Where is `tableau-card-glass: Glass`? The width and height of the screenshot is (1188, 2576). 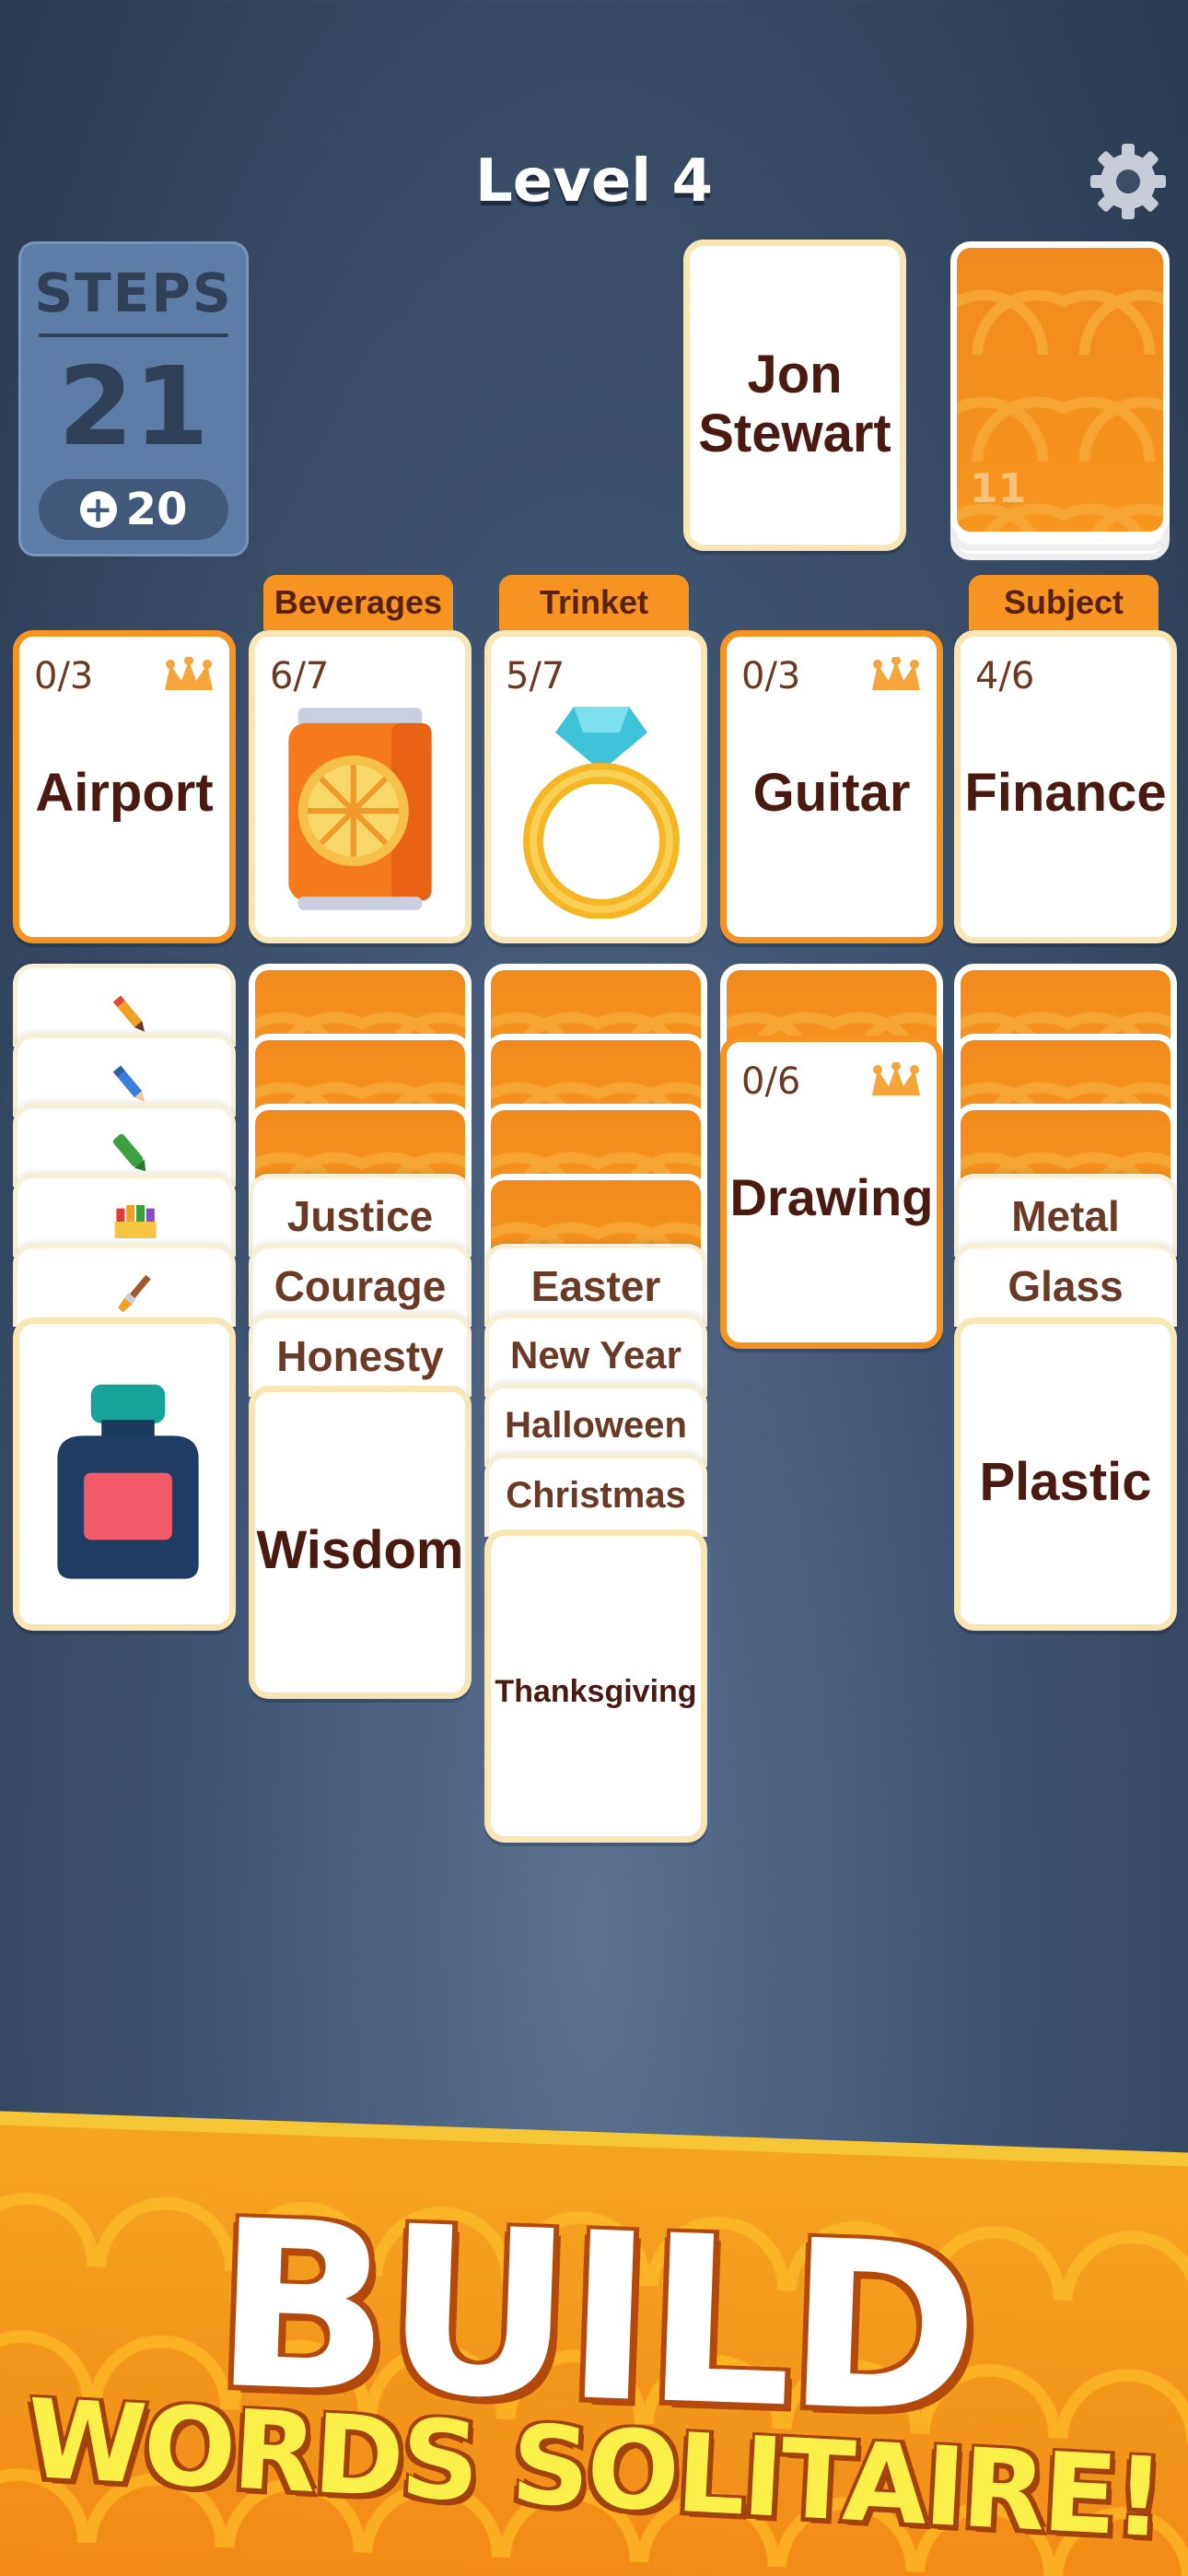
tableau-card-glass: Glass is located at coordinates (1065, 1285).